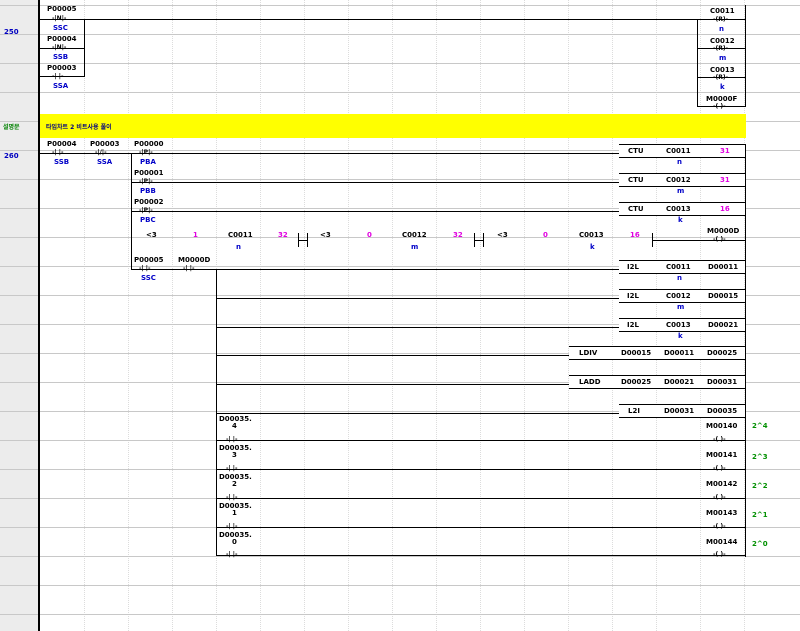 The image size is (800, 631). Describe the element at coordinates (11, 156) in the screenshot. I see `step-number-260: 260` at that location.